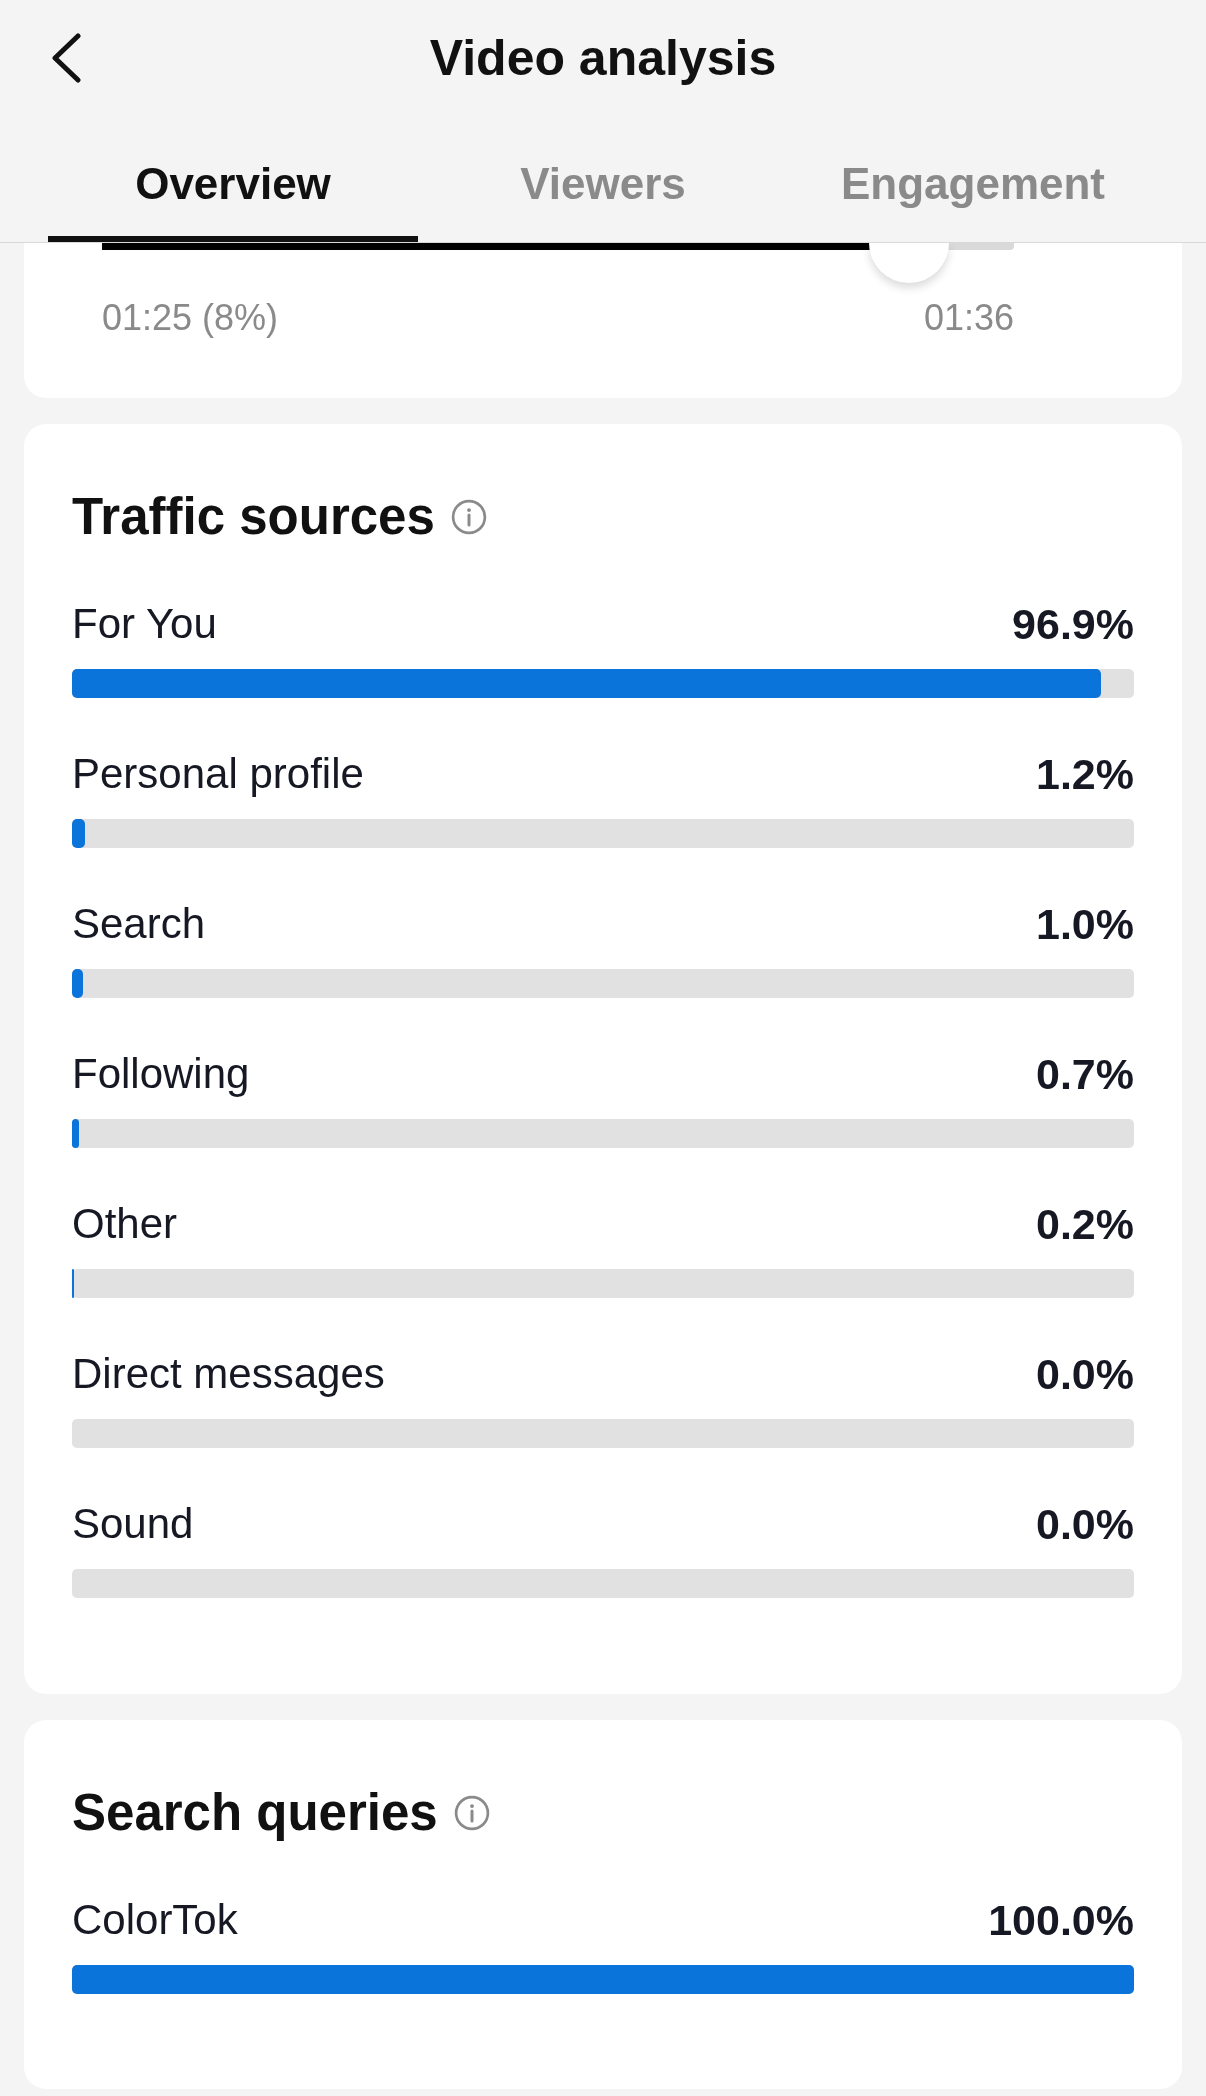 This screenshot has width=1206, height=2096. I want to click on source-label: Direct messages, so click(228, 1374).